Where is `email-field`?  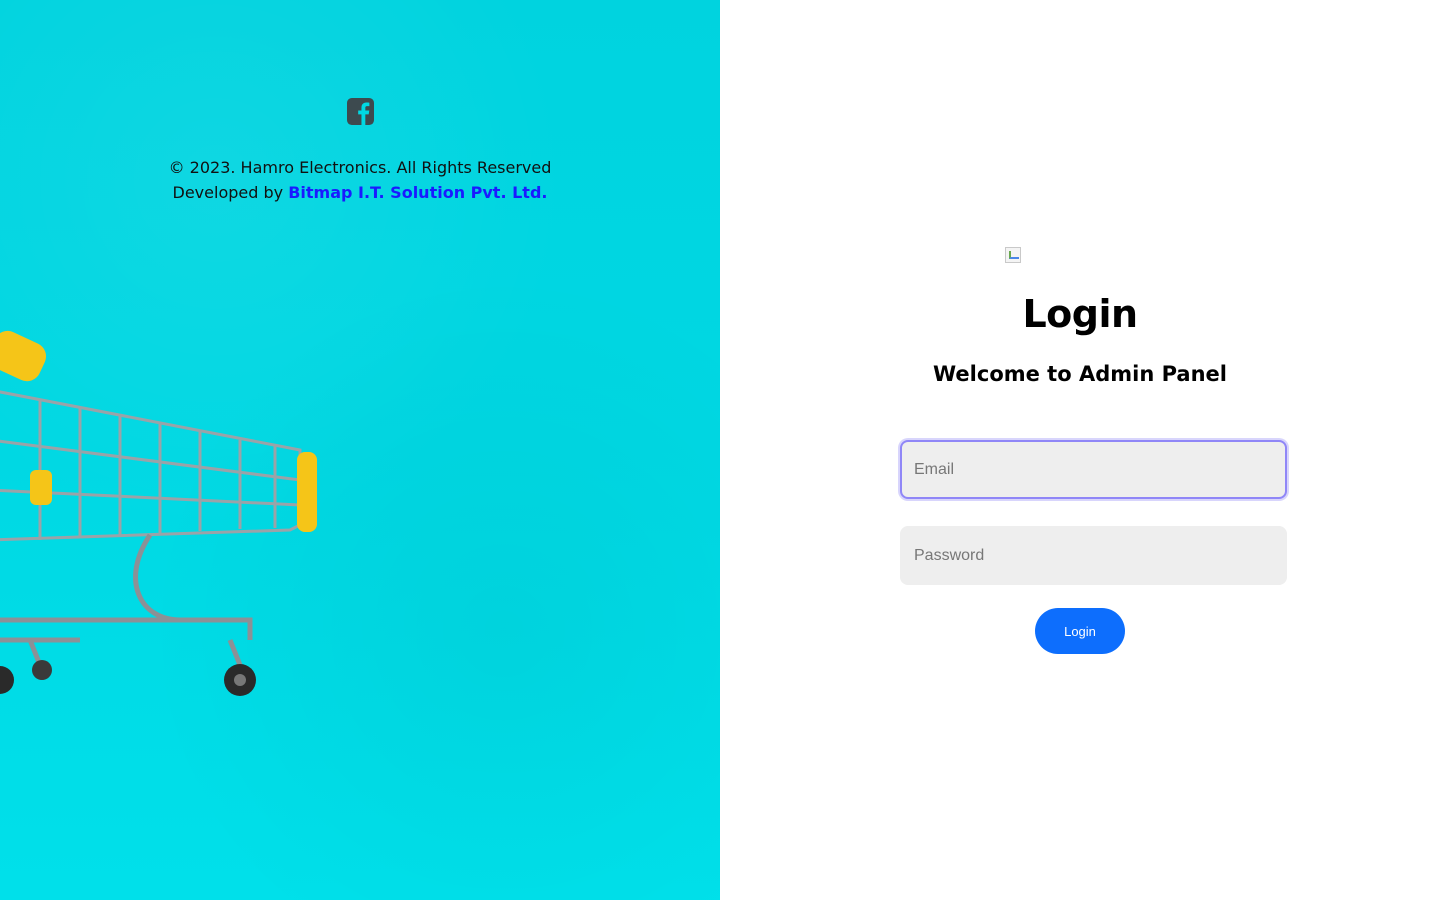
email-field is located at coordinates (1093, 469).